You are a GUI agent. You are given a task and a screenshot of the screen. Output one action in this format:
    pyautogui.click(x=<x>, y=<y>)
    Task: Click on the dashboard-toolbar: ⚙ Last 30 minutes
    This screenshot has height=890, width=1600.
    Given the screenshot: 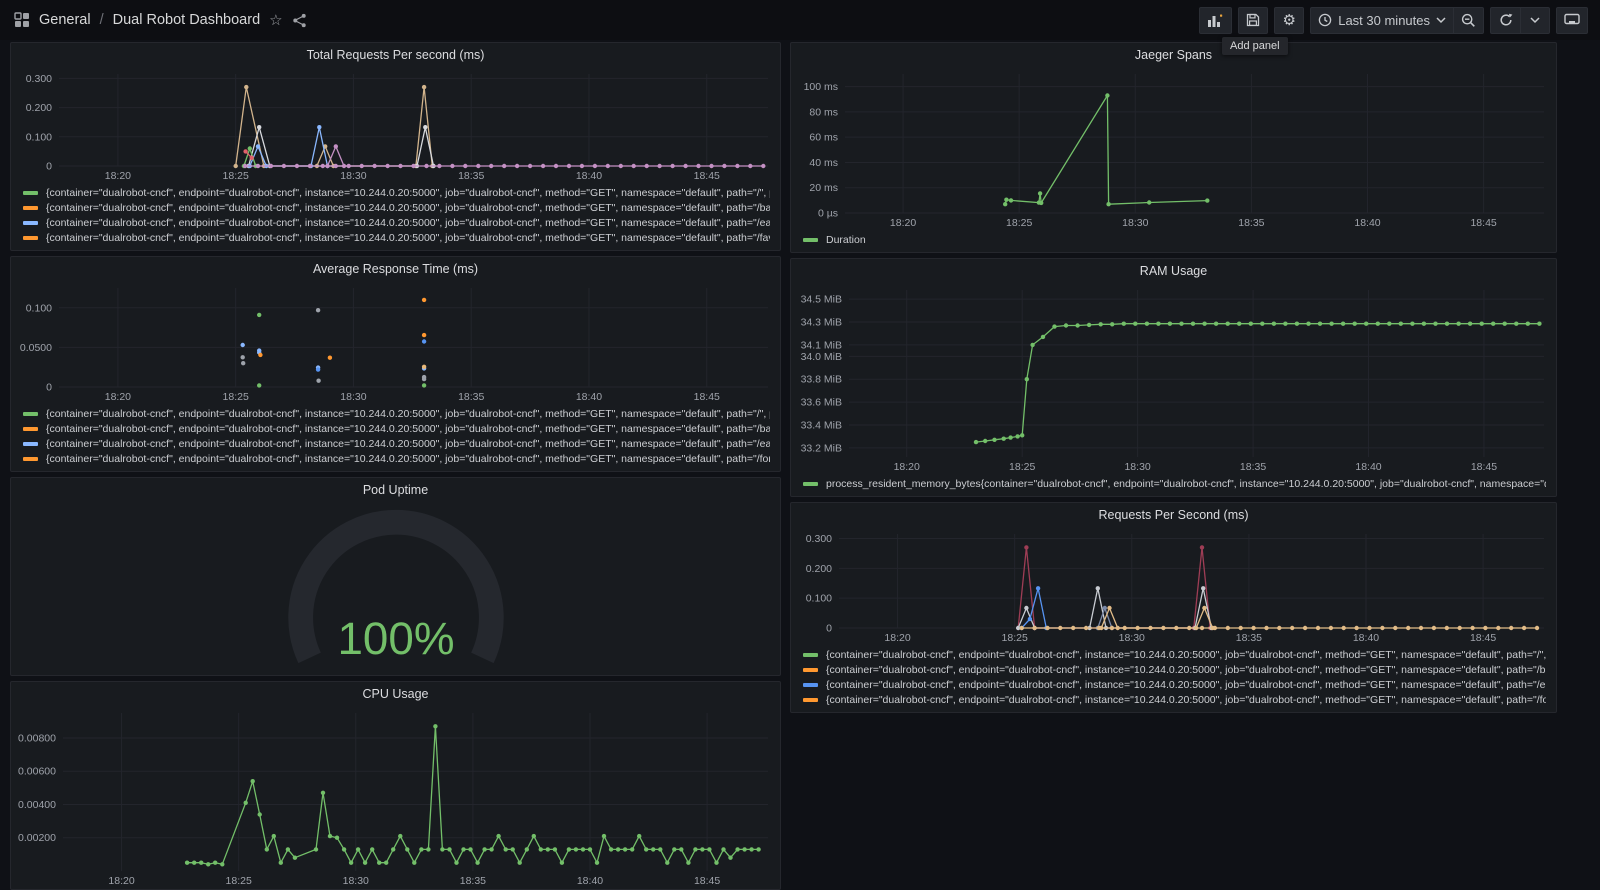 What is the action you would take?
    pyautogui.click(x=1393, y=20)
    